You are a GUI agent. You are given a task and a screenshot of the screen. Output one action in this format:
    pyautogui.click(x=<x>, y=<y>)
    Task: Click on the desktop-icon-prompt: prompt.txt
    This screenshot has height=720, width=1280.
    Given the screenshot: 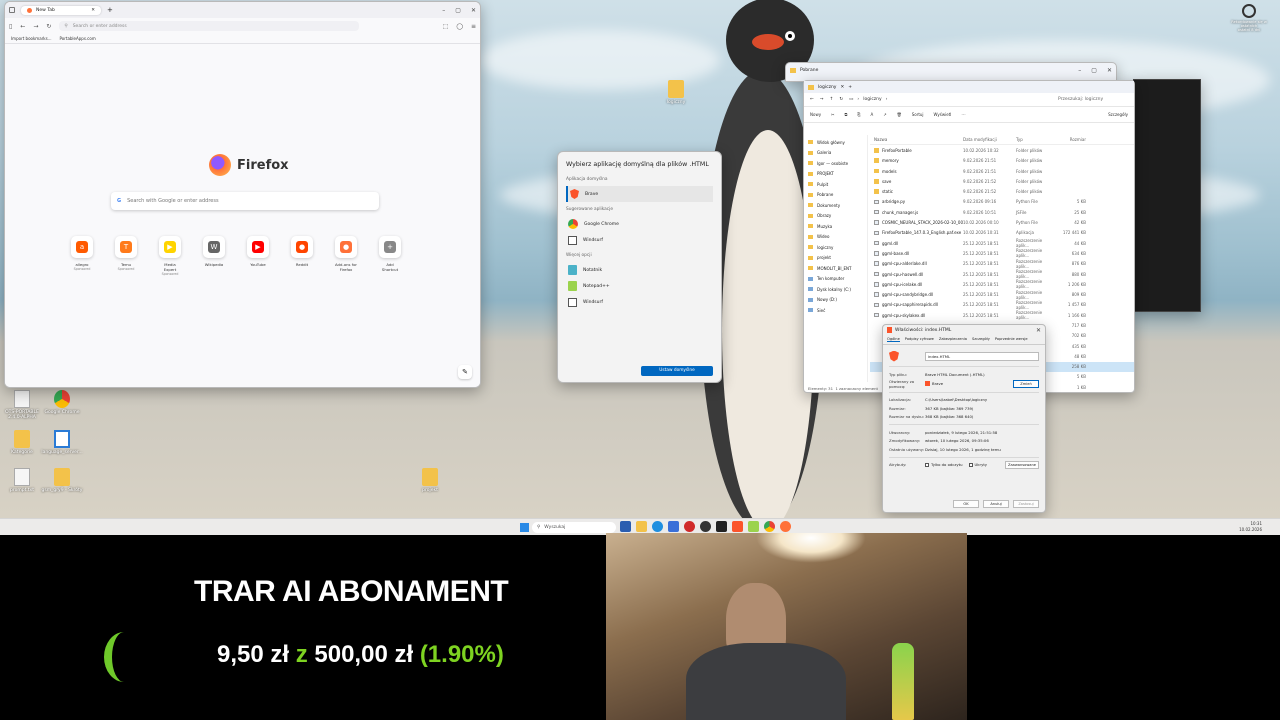 What is the action you would take?
    pyautogui.click(x=22, y=480)
    